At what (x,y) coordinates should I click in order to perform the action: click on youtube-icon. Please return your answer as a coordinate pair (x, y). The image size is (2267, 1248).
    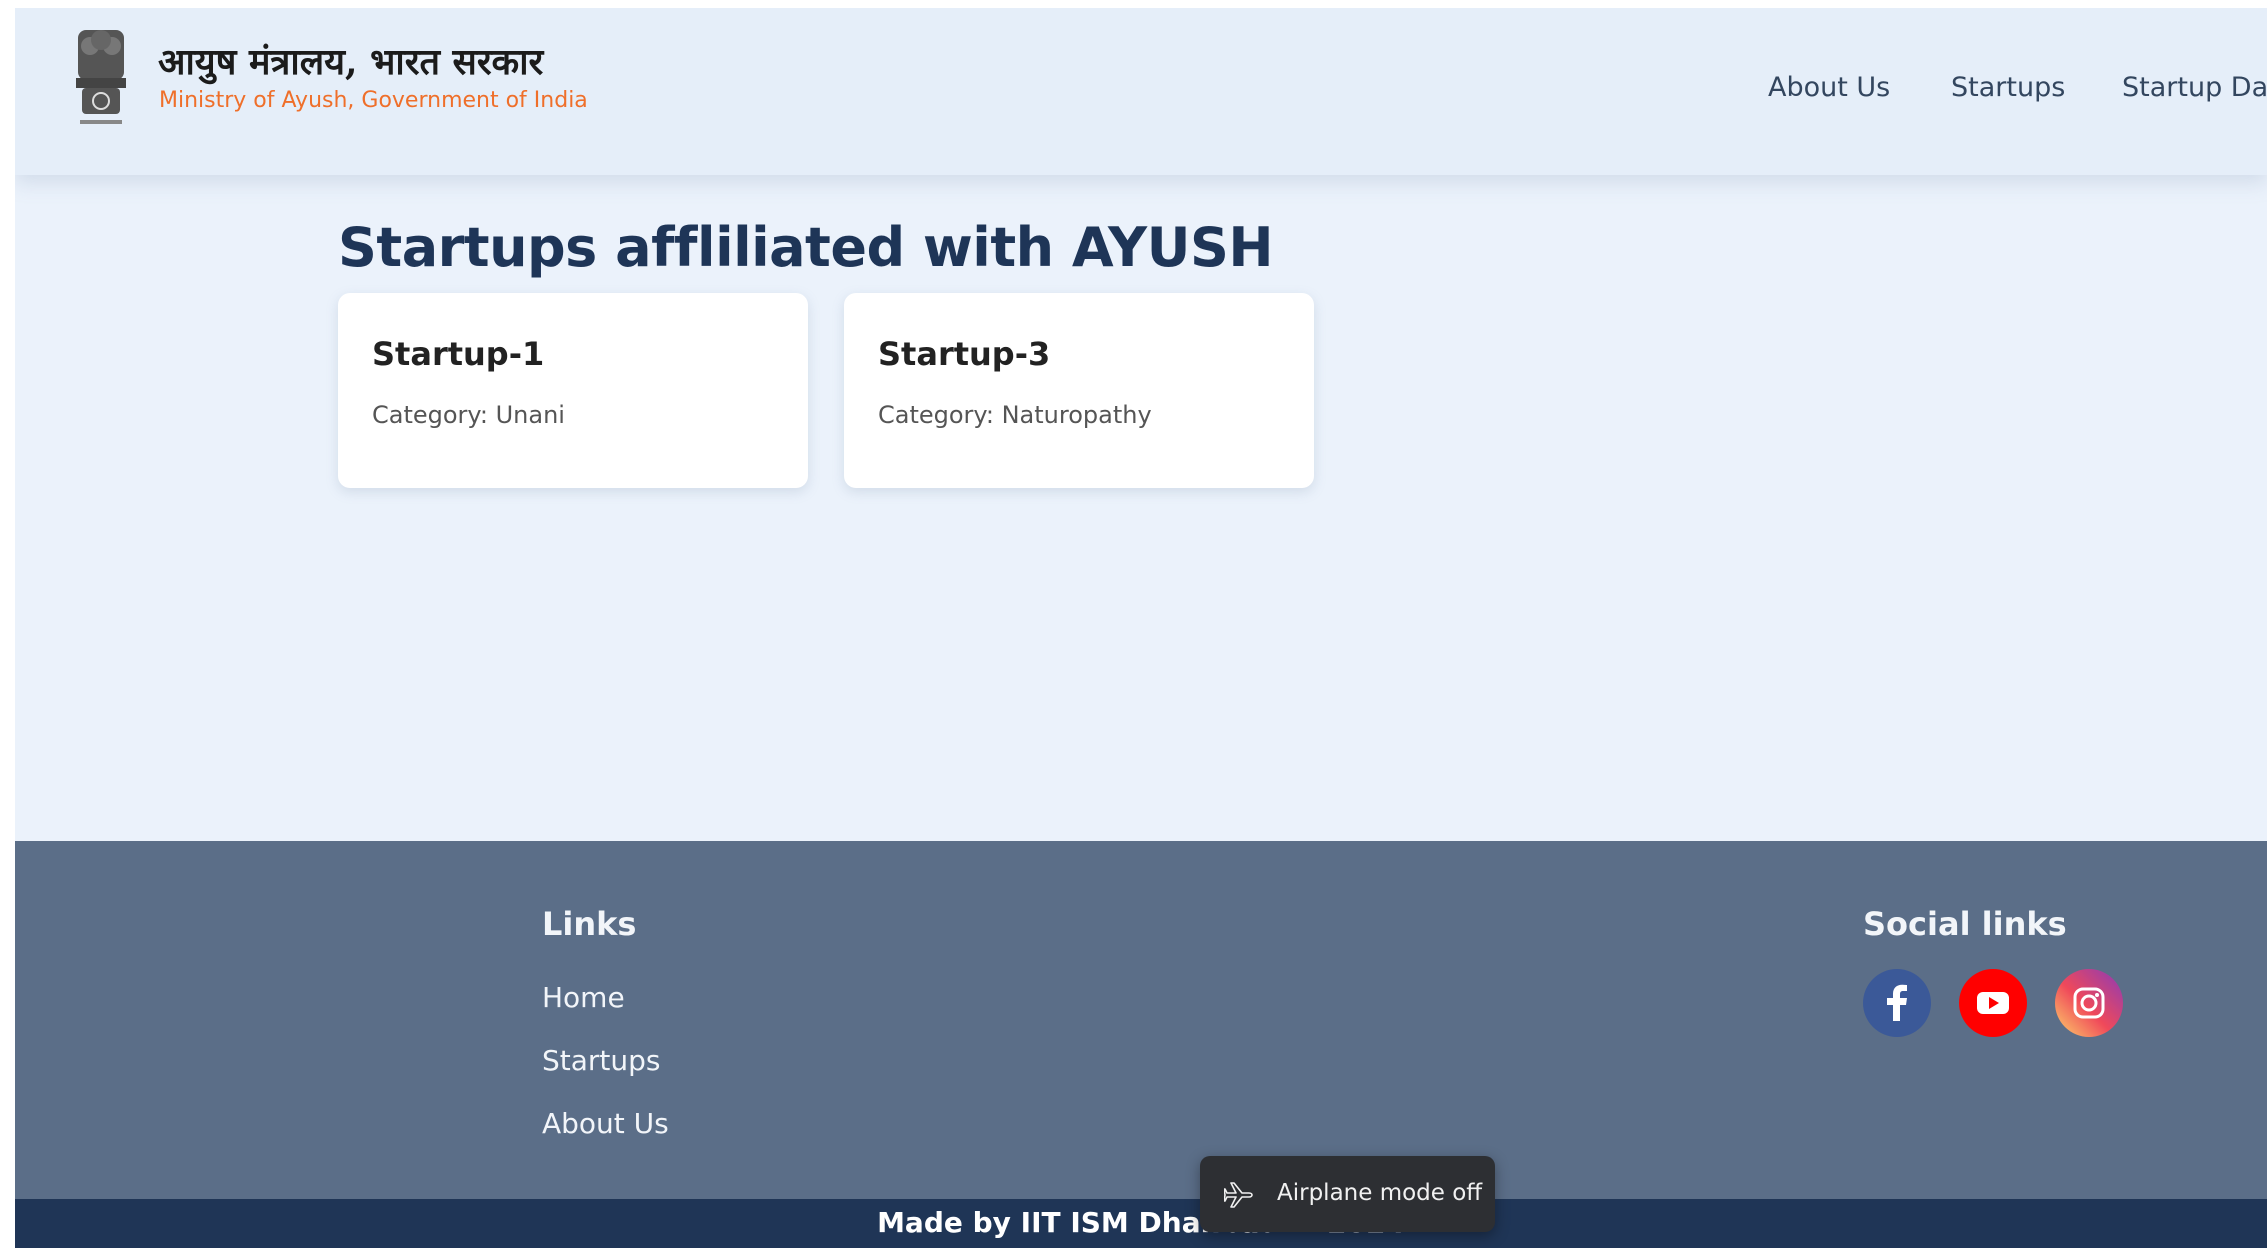
    Looking at the image, I should click on (1993, 1003).